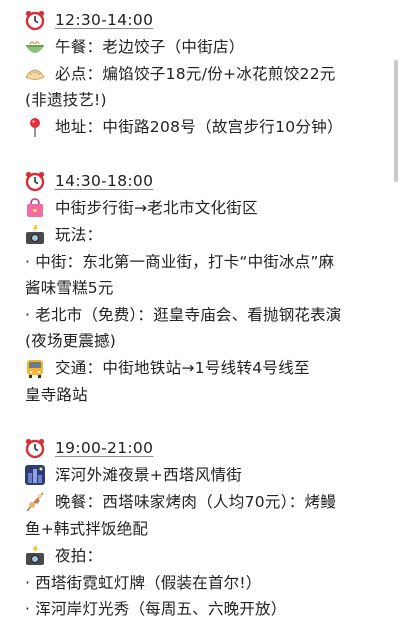 The image size is (400, 627). What do you see at coordinates (87, 529) in the screenshot?
I see `dinner-line-cont: 鱼+韩式拌饭绝配` at bounding box center [87, 529].